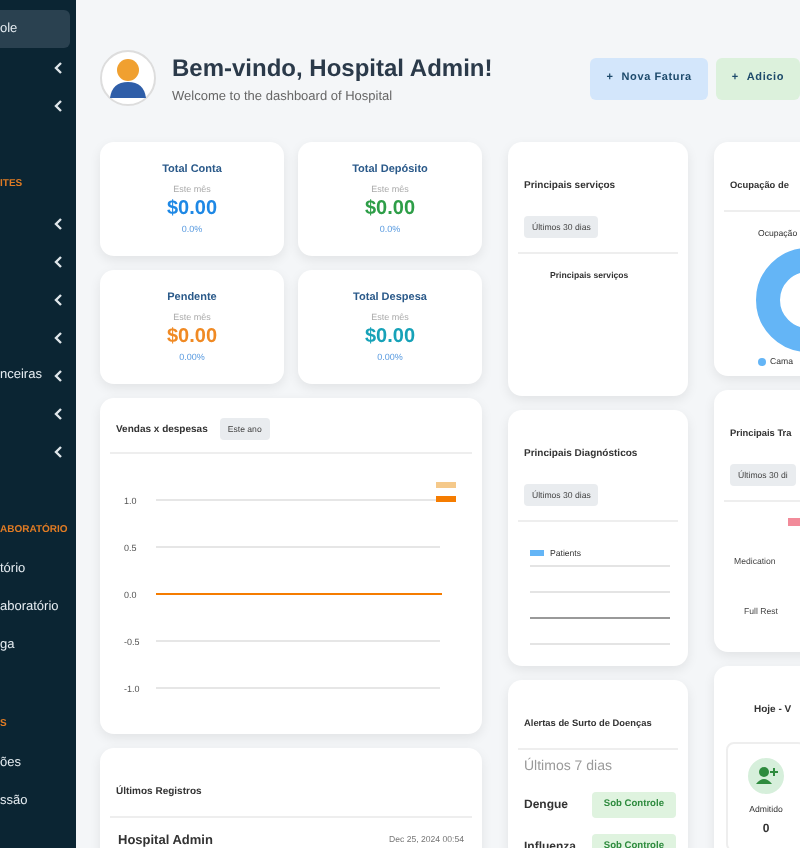  What do you see at coordinates (537, 553) in the screenshot?
I see `legend-swatch` at bounding box center [537, 553].